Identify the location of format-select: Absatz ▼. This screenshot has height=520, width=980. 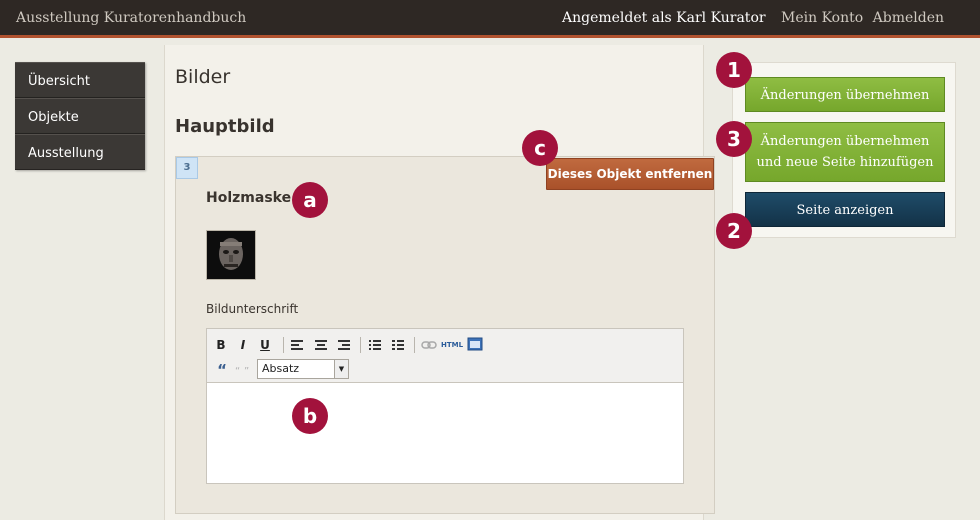
(303, 369).